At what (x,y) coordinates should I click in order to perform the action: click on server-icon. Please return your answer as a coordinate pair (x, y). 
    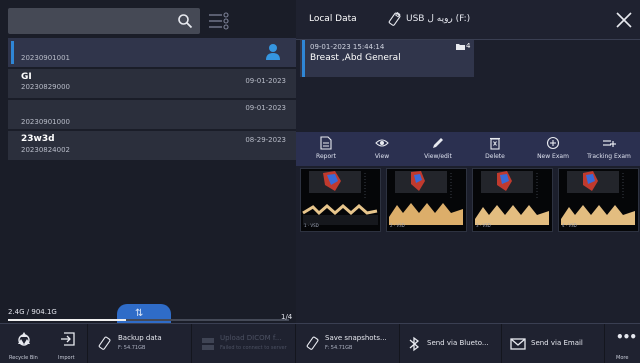
    Looking at the image, I should click on (208, 344).